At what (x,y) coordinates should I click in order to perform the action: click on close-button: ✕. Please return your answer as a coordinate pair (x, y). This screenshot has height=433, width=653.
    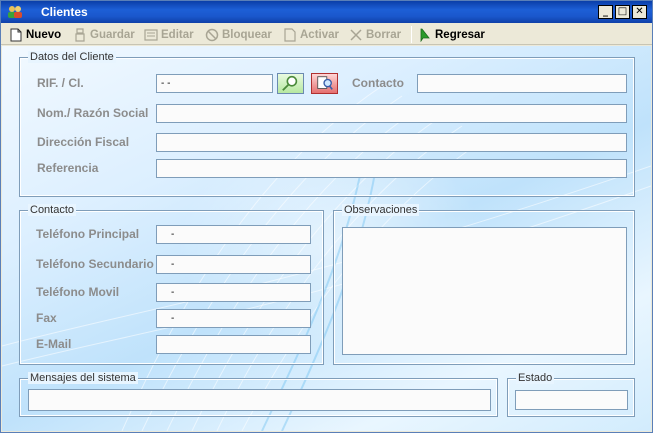
    Looking at the image, I should click on (639, 12).